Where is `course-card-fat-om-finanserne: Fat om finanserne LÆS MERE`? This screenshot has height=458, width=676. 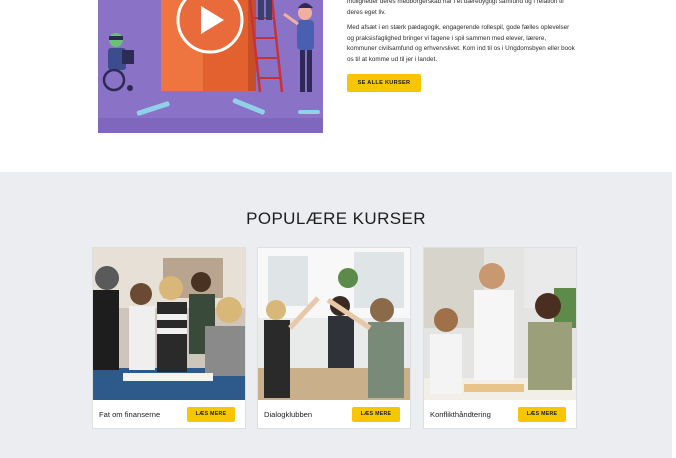
course-card-fat-om-finanserne: Fat om finanserne LÆS MERE is located at coordinates (169, 338).